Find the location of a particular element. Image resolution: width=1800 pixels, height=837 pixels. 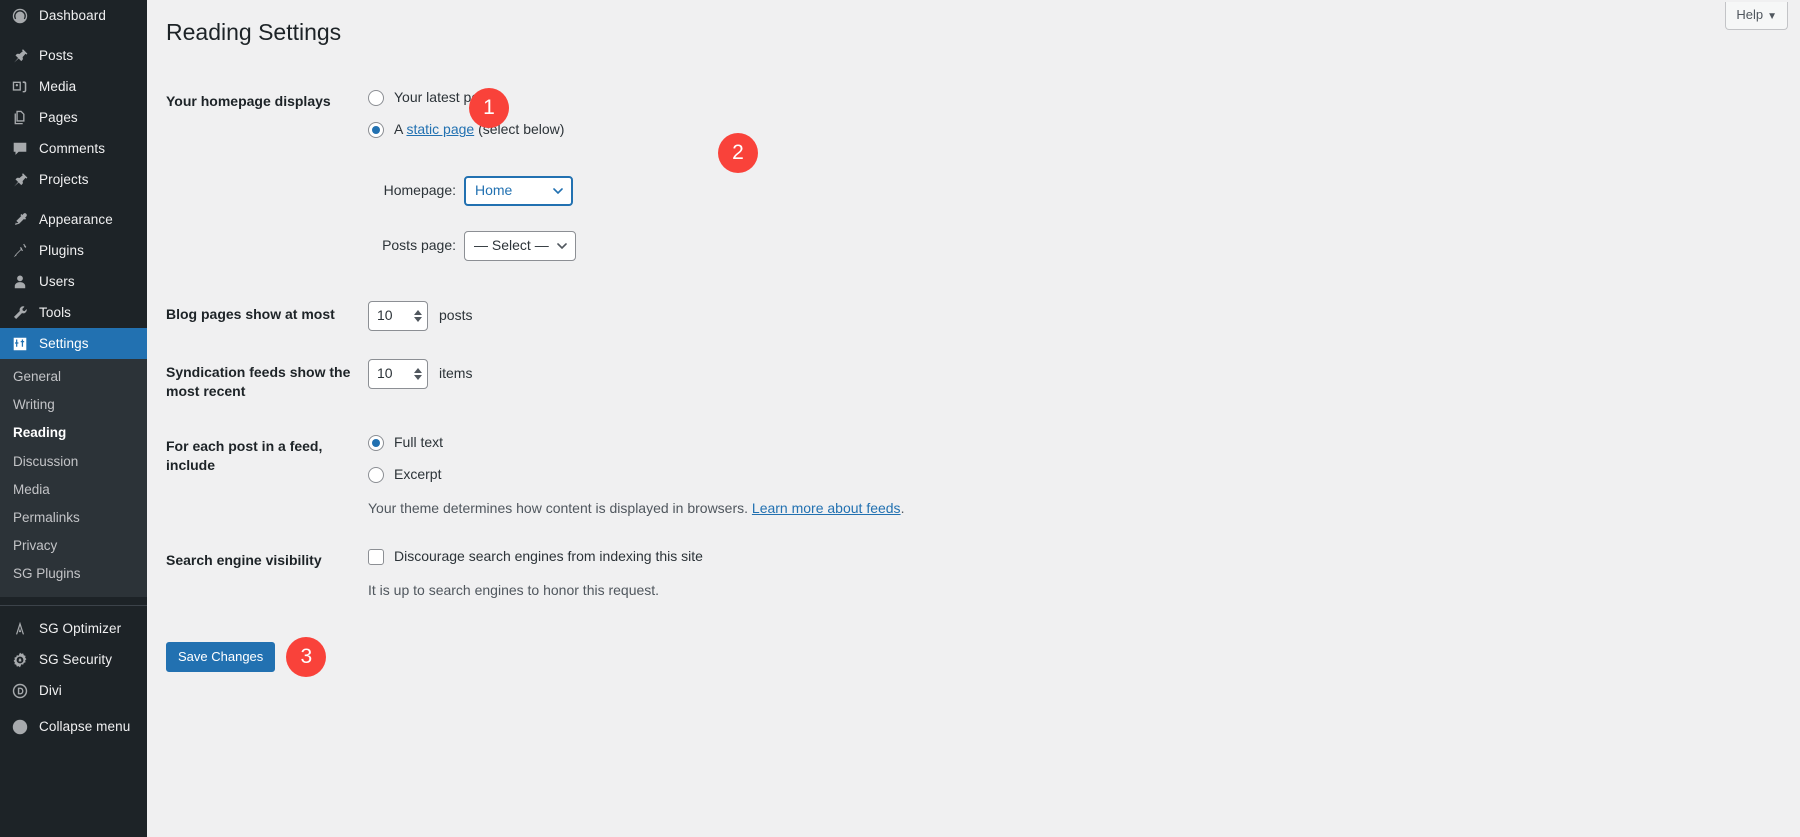

static-page-link: static page is located at coordinates (440, 129).